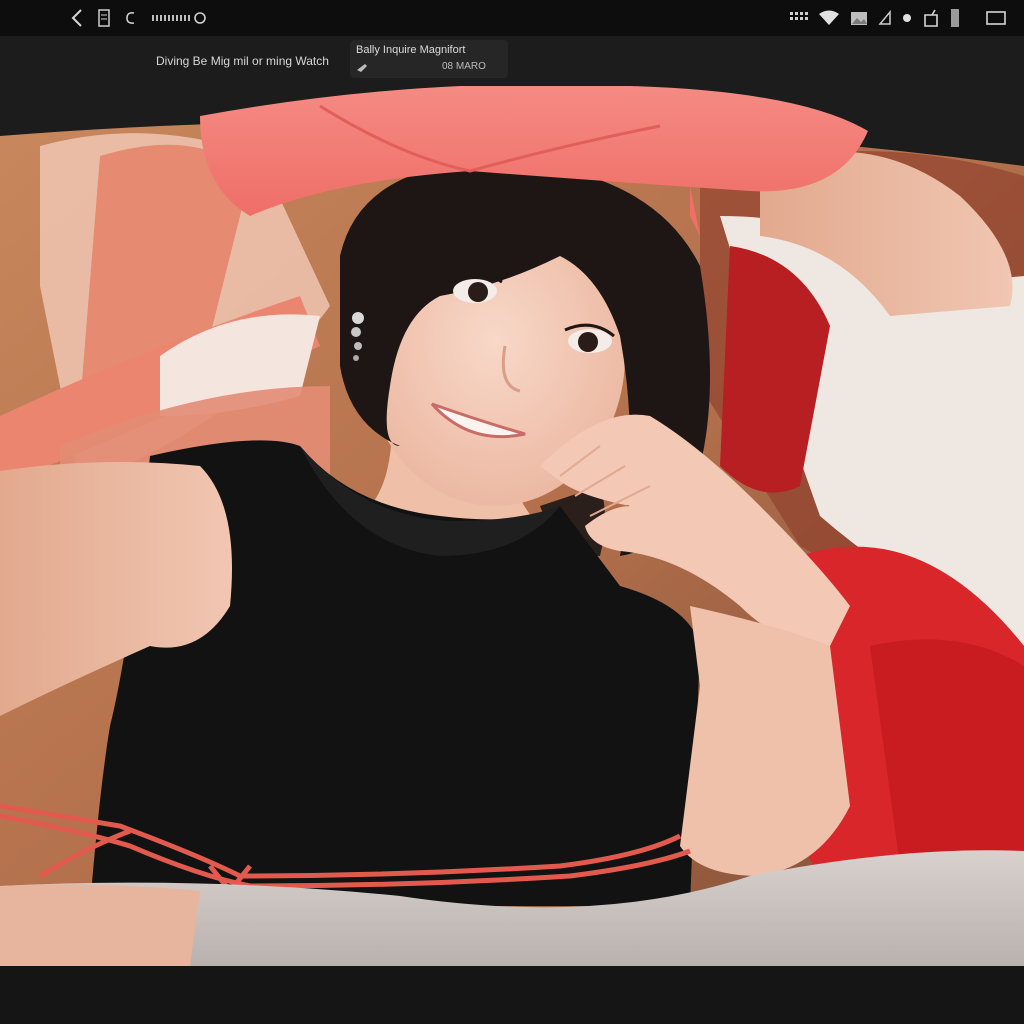 The height and width of the screenshot is (1024, 1024). What do you see at coordinates (955, 18) in the screenshot?
I see `battery-icon` at bounding box center [955, 18].